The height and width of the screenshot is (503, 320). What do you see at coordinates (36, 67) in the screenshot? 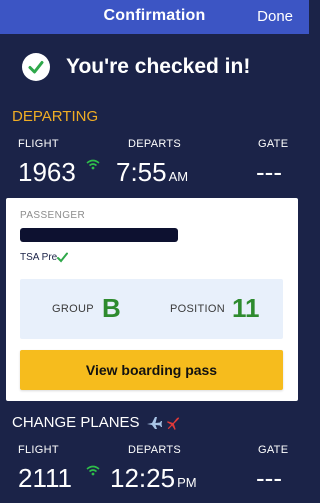
I see `check-icon` at bounding box center [36, 67].